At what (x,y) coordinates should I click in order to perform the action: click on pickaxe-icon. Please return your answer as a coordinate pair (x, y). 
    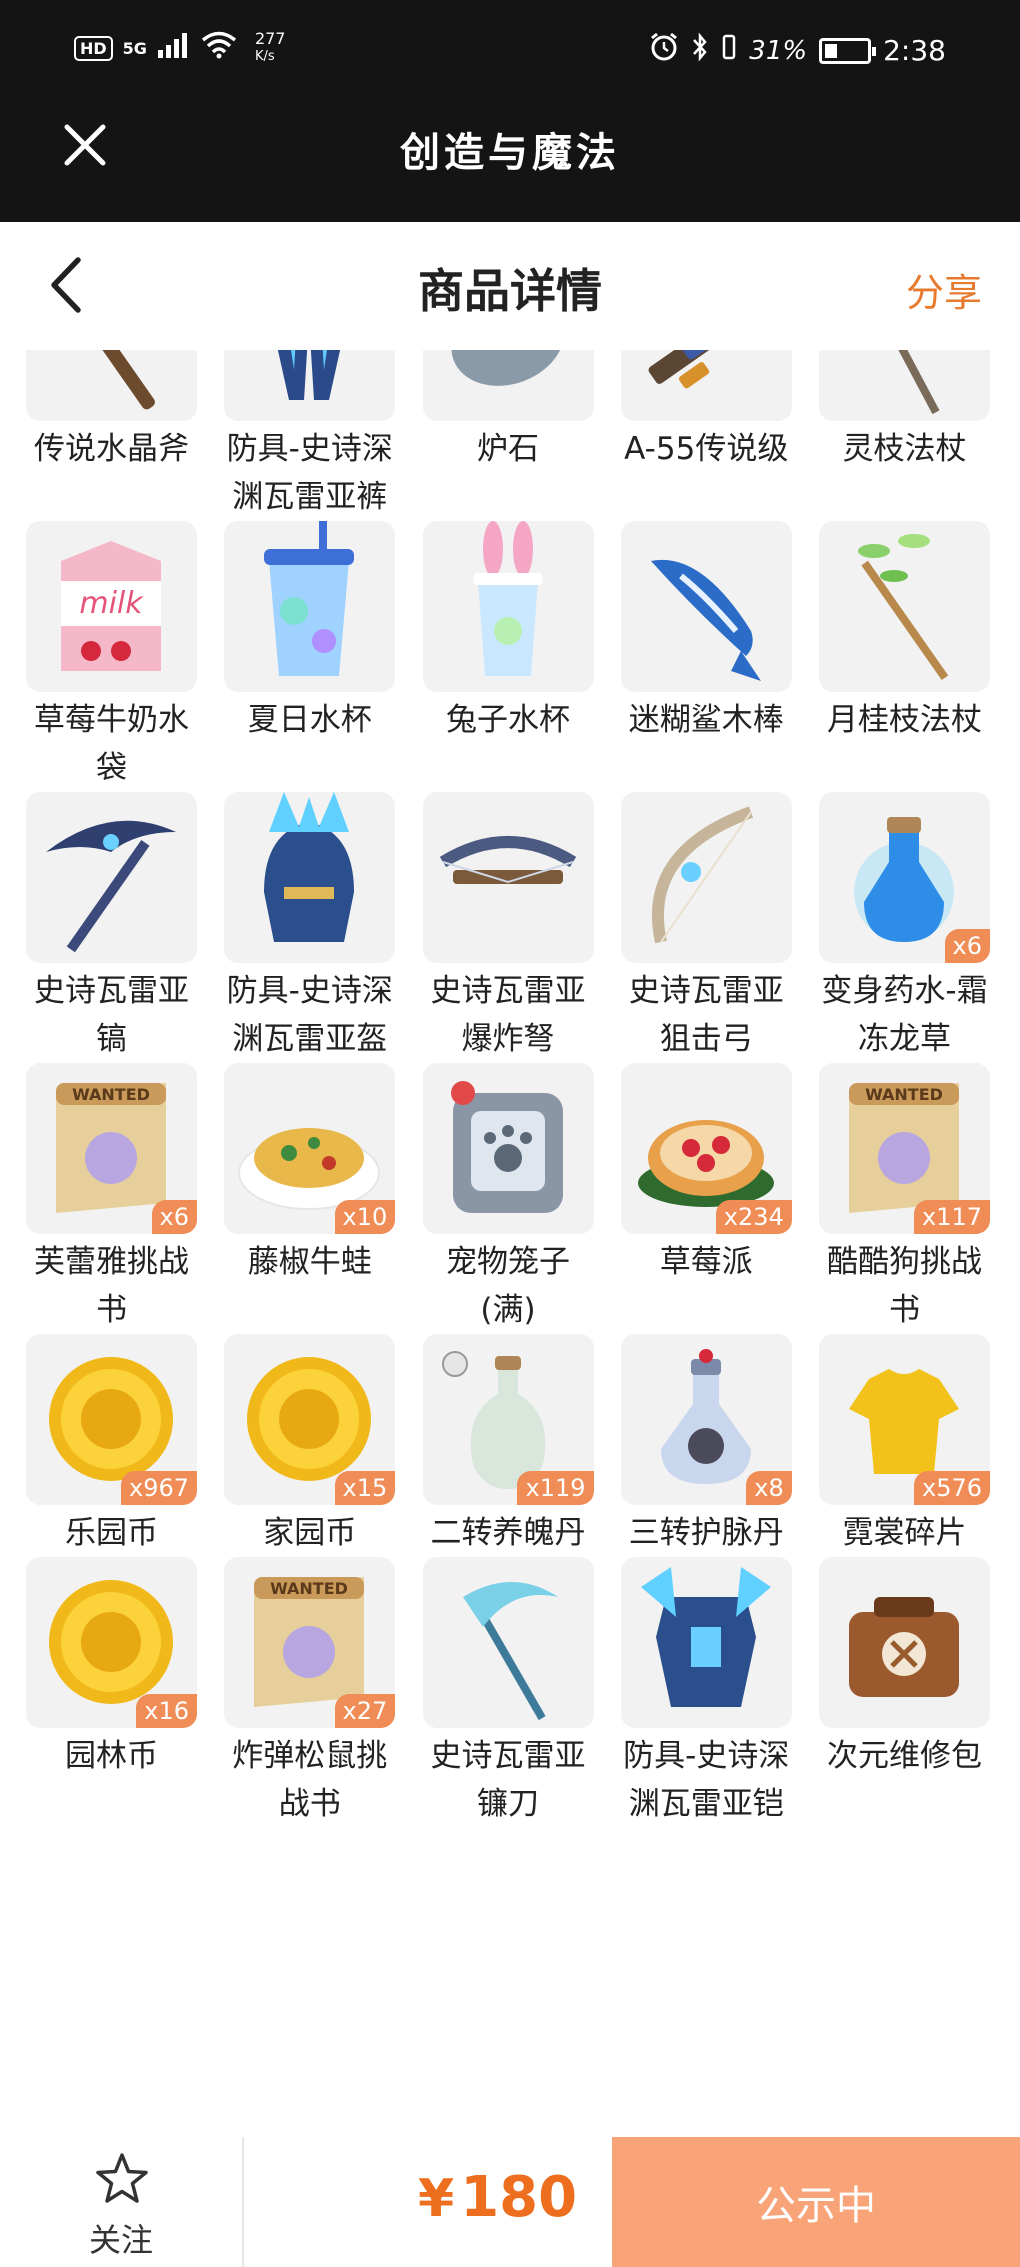
    Looking at the image, I should click on (111, 886).